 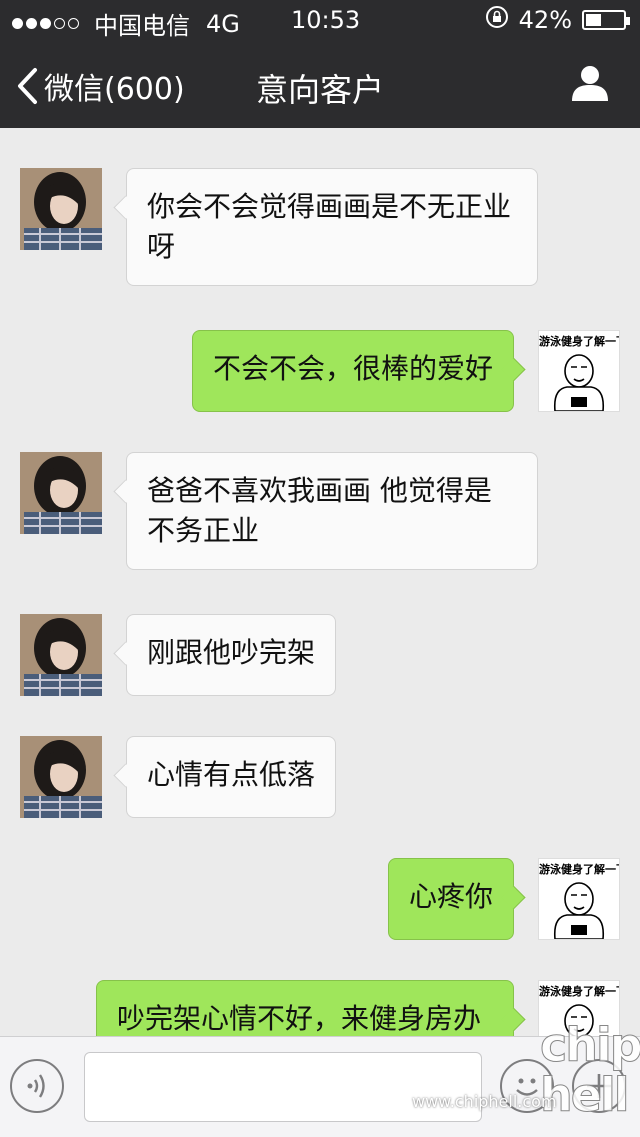 What do you see at coordinates (223, 23) in the screenshot?
I see `network-type: 4G` at bounding box center [223, 23].